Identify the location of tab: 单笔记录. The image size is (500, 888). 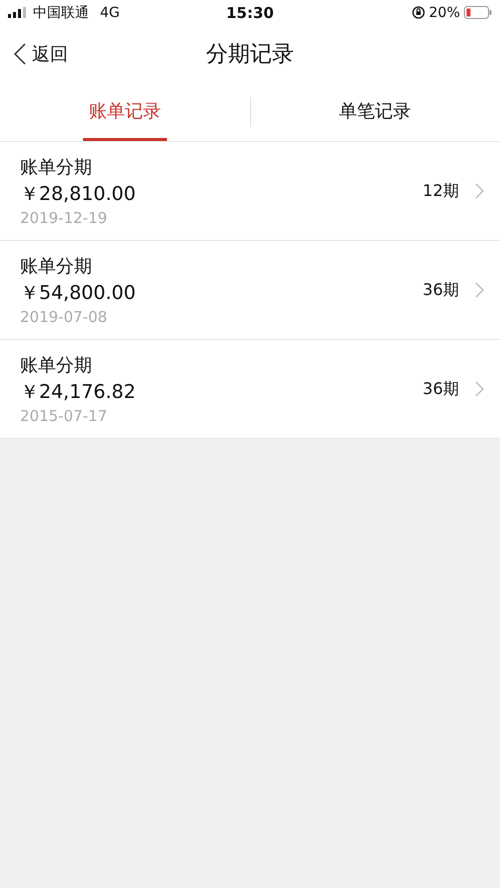
(375, 112).